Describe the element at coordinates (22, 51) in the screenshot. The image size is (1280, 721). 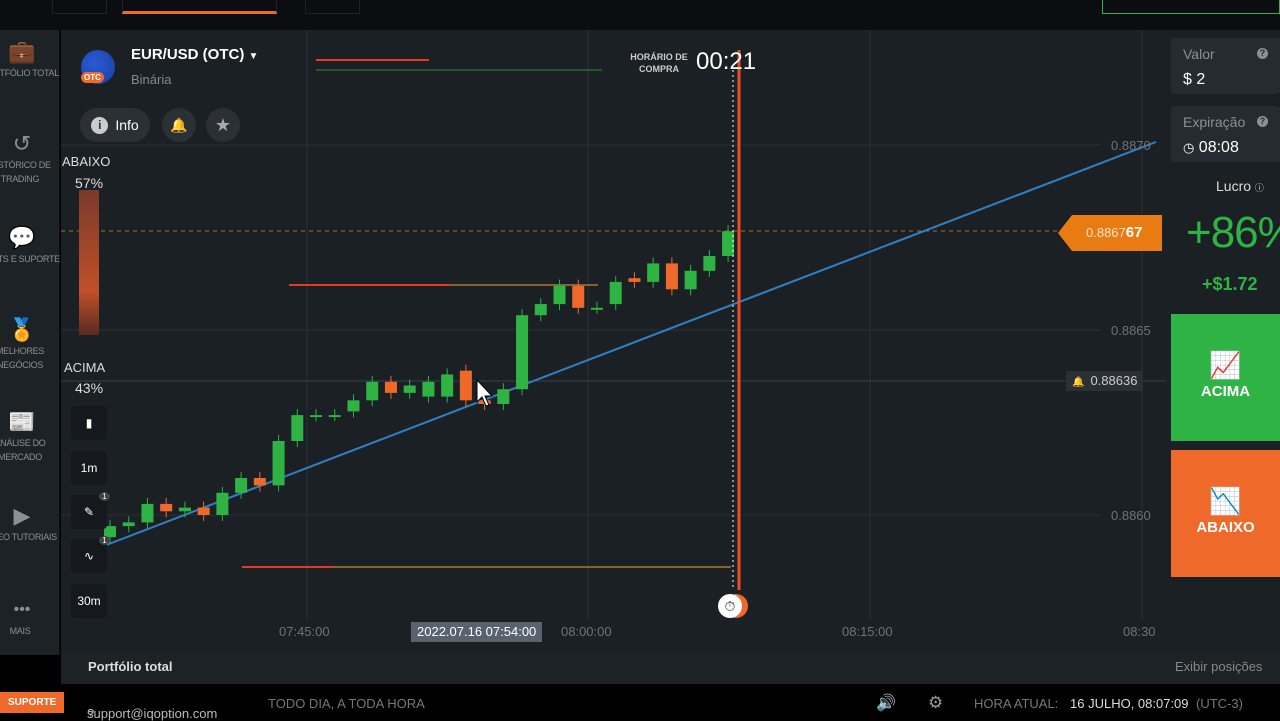
I see `briefcase-icon: 💼` at that location.